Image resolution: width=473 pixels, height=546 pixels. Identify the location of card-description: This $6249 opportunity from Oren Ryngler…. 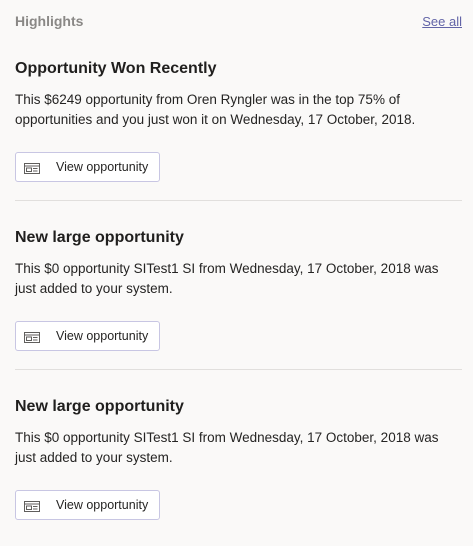
(215, 109).